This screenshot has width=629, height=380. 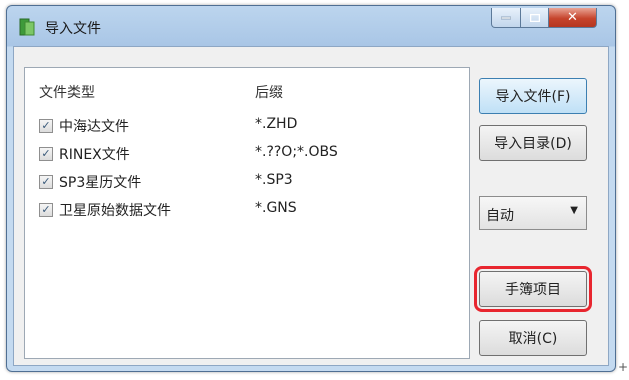 I want to click on minimize-button, so click(x=506, y=18).